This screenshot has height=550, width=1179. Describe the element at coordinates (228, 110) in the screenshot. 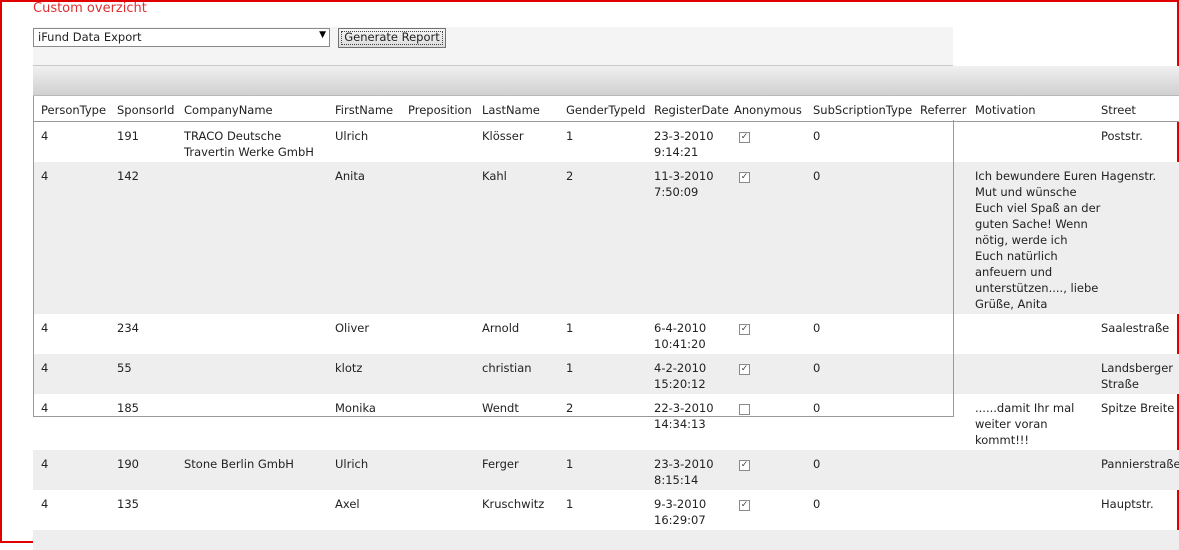

I see `column-header-company-name: CompanyName` at that location.